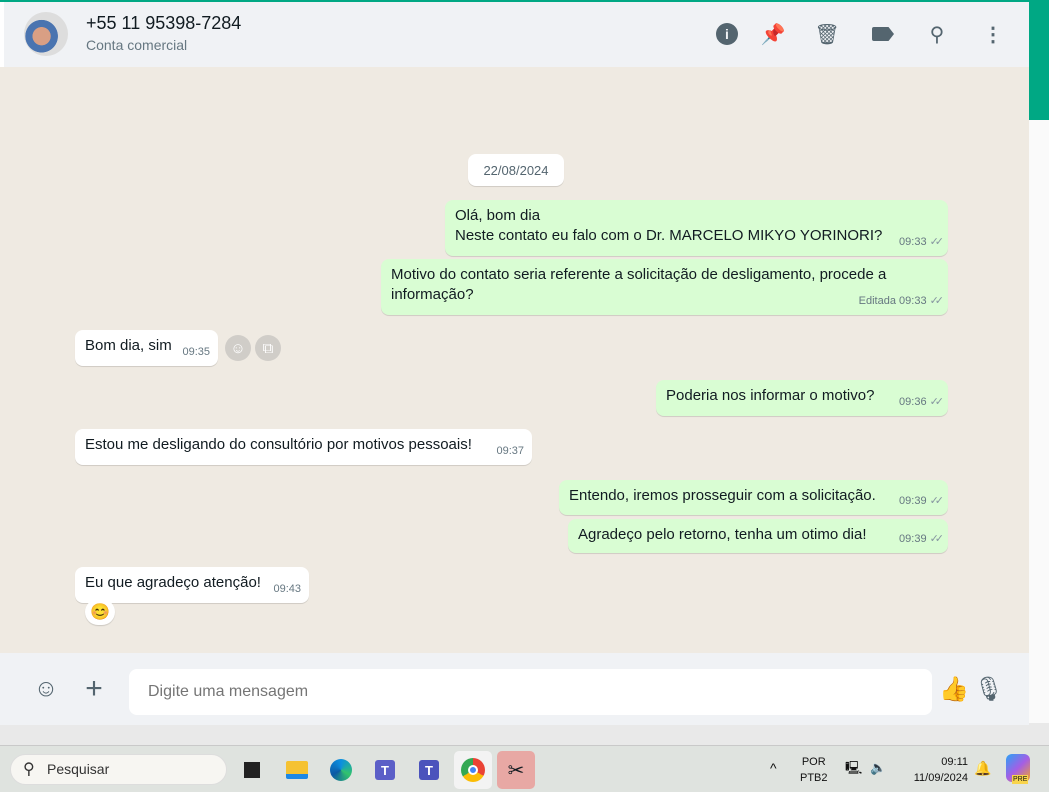  I want to click on task-view-icon, so click(252, 770).